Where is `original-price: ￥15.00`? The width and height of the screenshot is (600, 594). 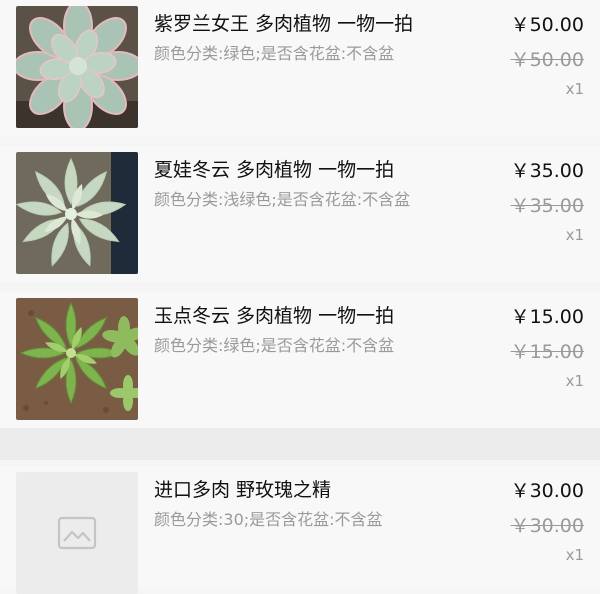
original-price: ￥15.00 is located at coordinates (547, 352).